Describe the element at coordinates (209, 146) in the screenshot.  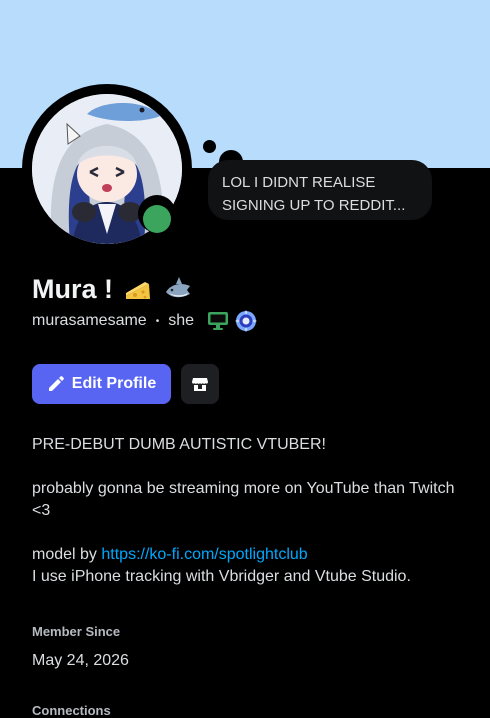
I see `thought-bubble-dot-small` at that location.